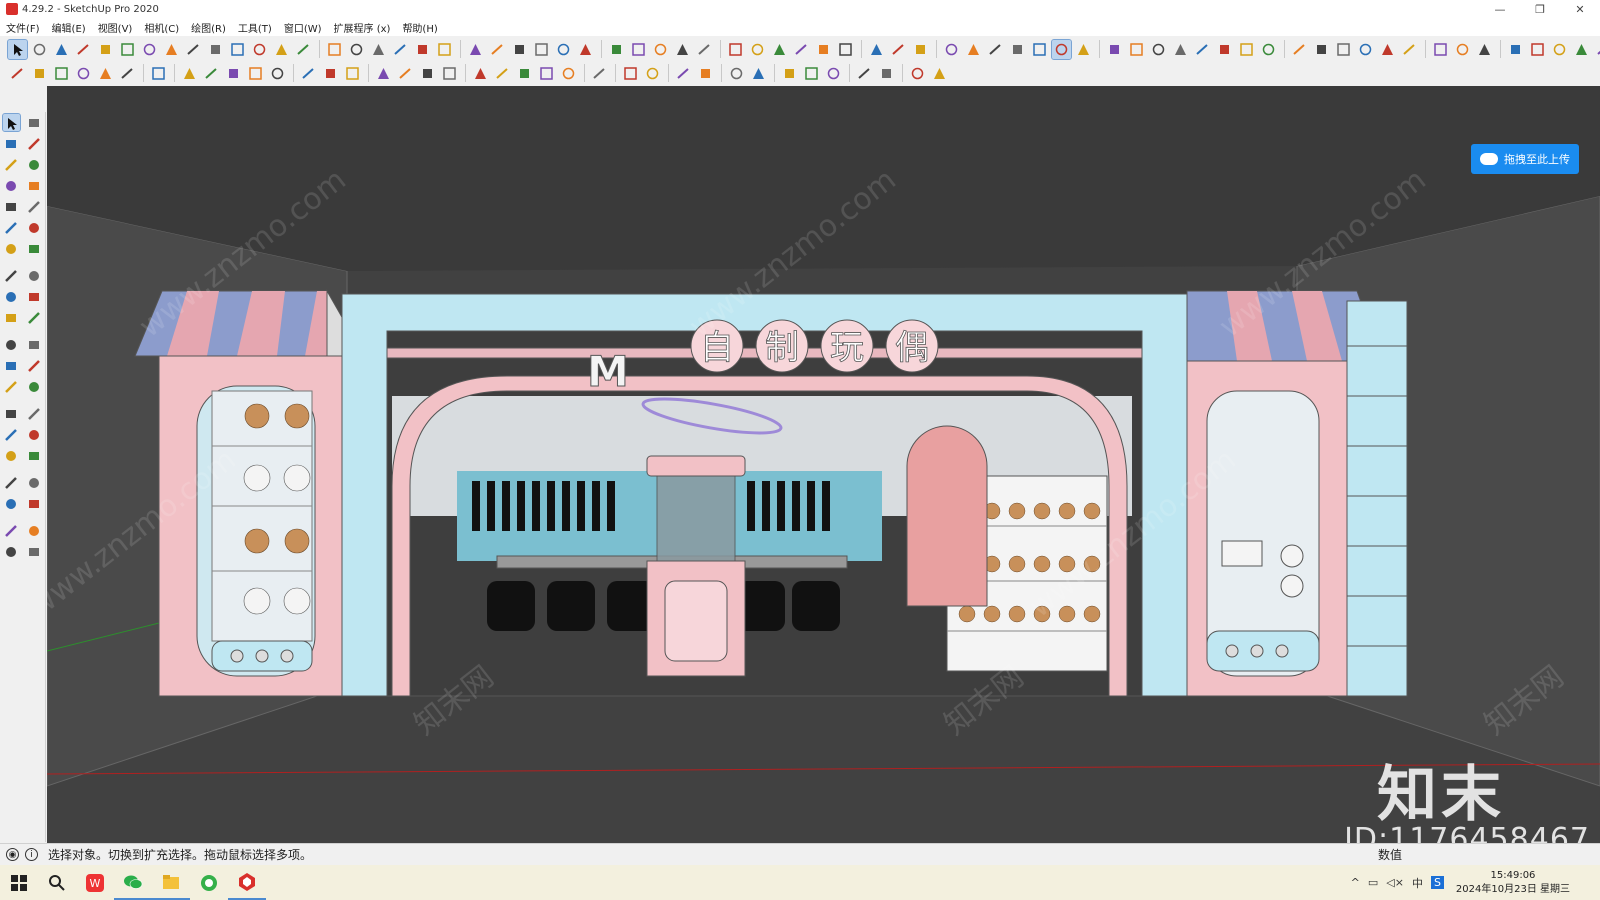 The width and height of the screenshot is (1600, 900). What do you see at coordinates (378, 49) in the screenshot?
I see `offset-tool-button` at bounding box center [378, 49].